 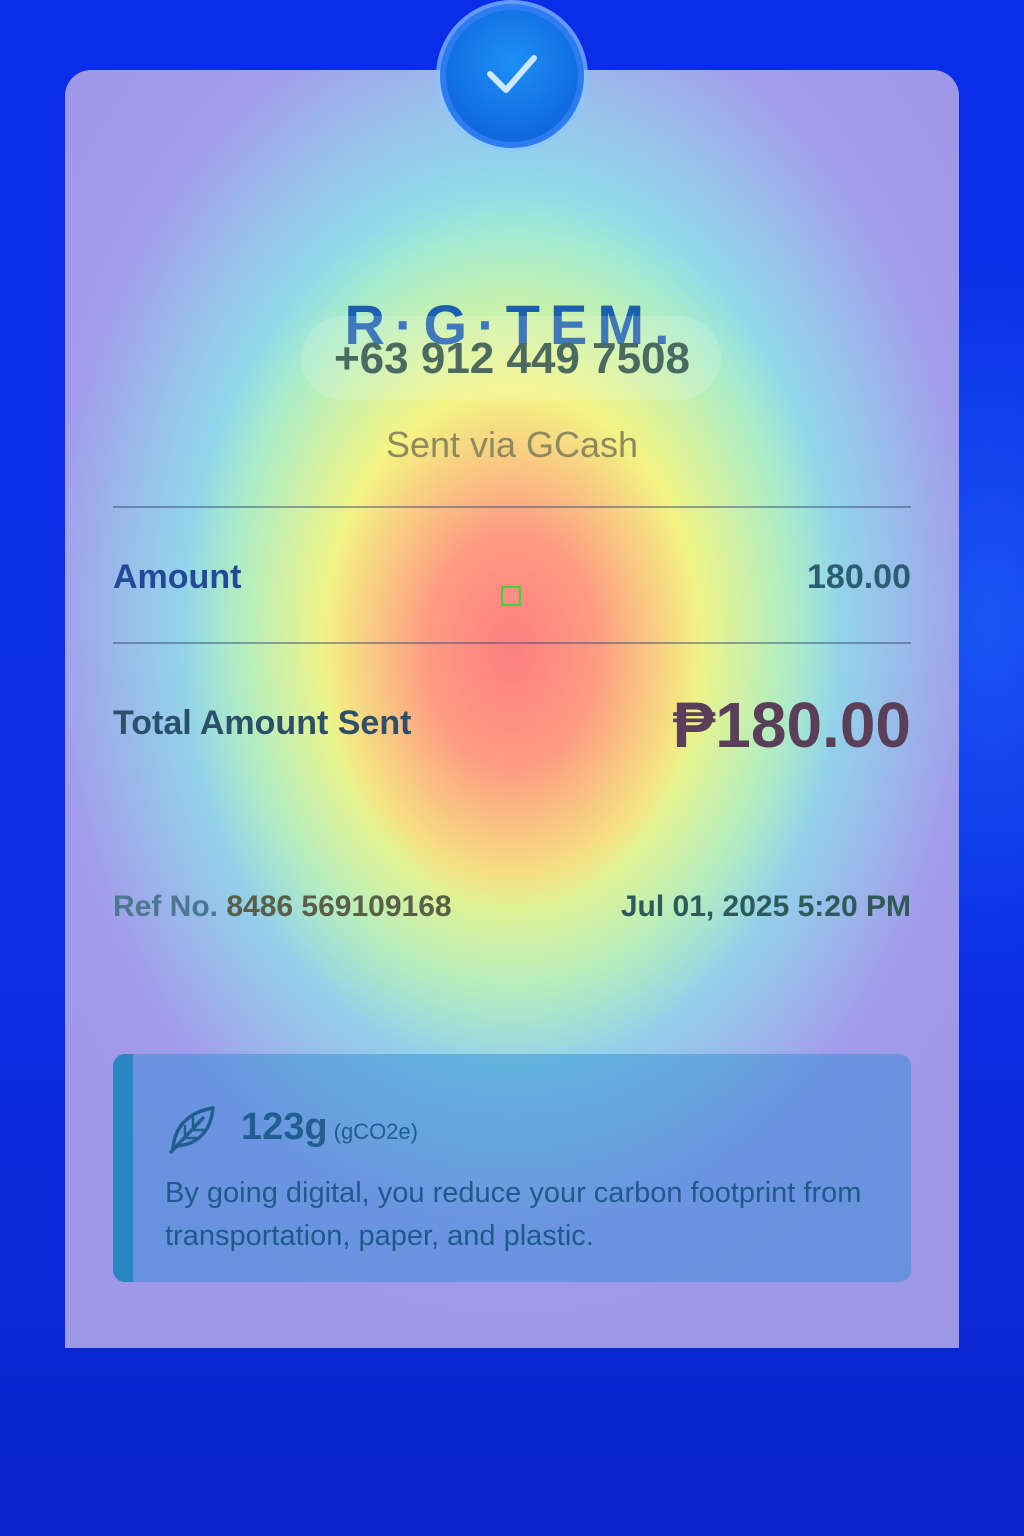 I want to click on reference-value: 8486 569109168, so click(x=339, y=906).